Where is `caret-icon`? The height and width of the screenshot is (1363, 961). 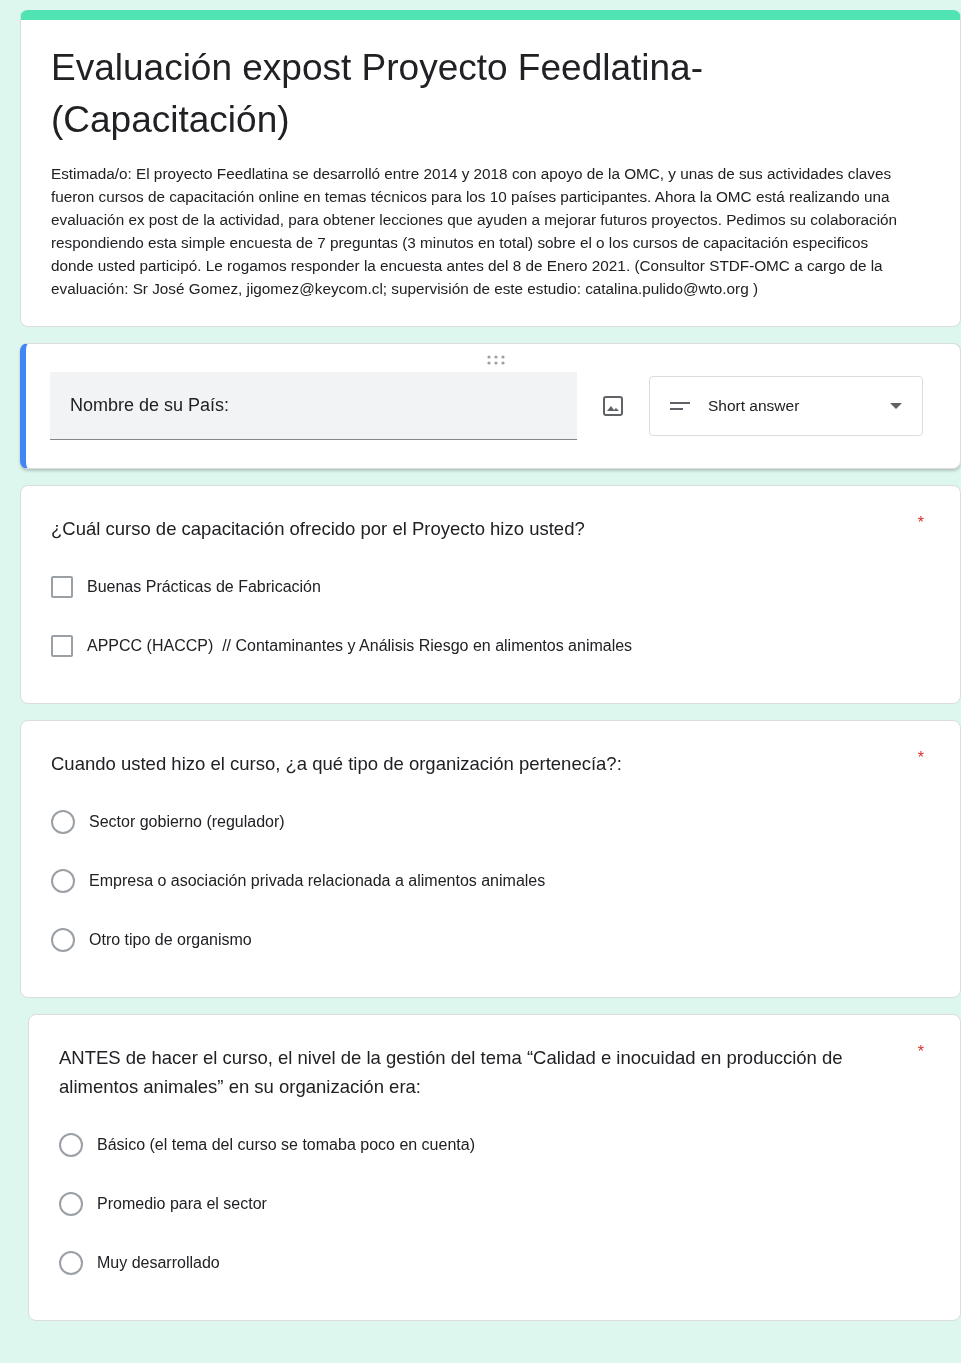
caret-icon is located at coordinates (896, 406).